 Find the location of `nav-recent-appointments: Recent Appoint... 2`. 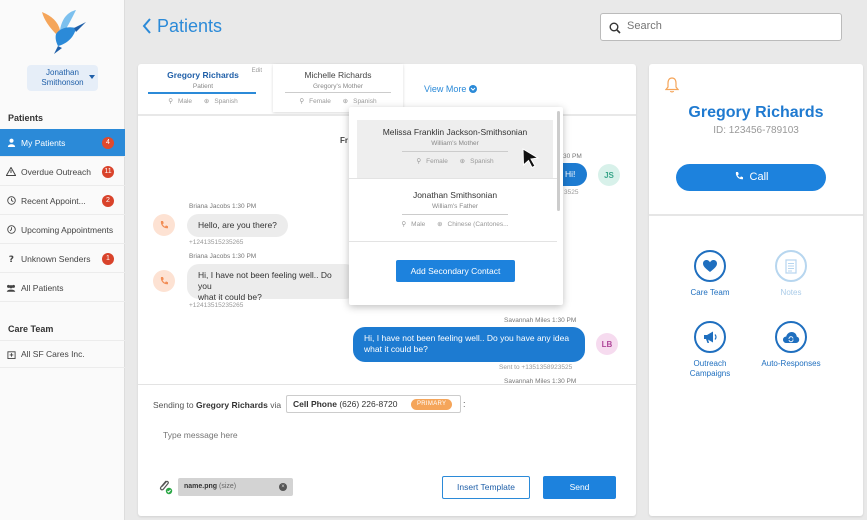

nav-recent-appointments: Recent Appoint... 2 is located at coordinates (62, 201).